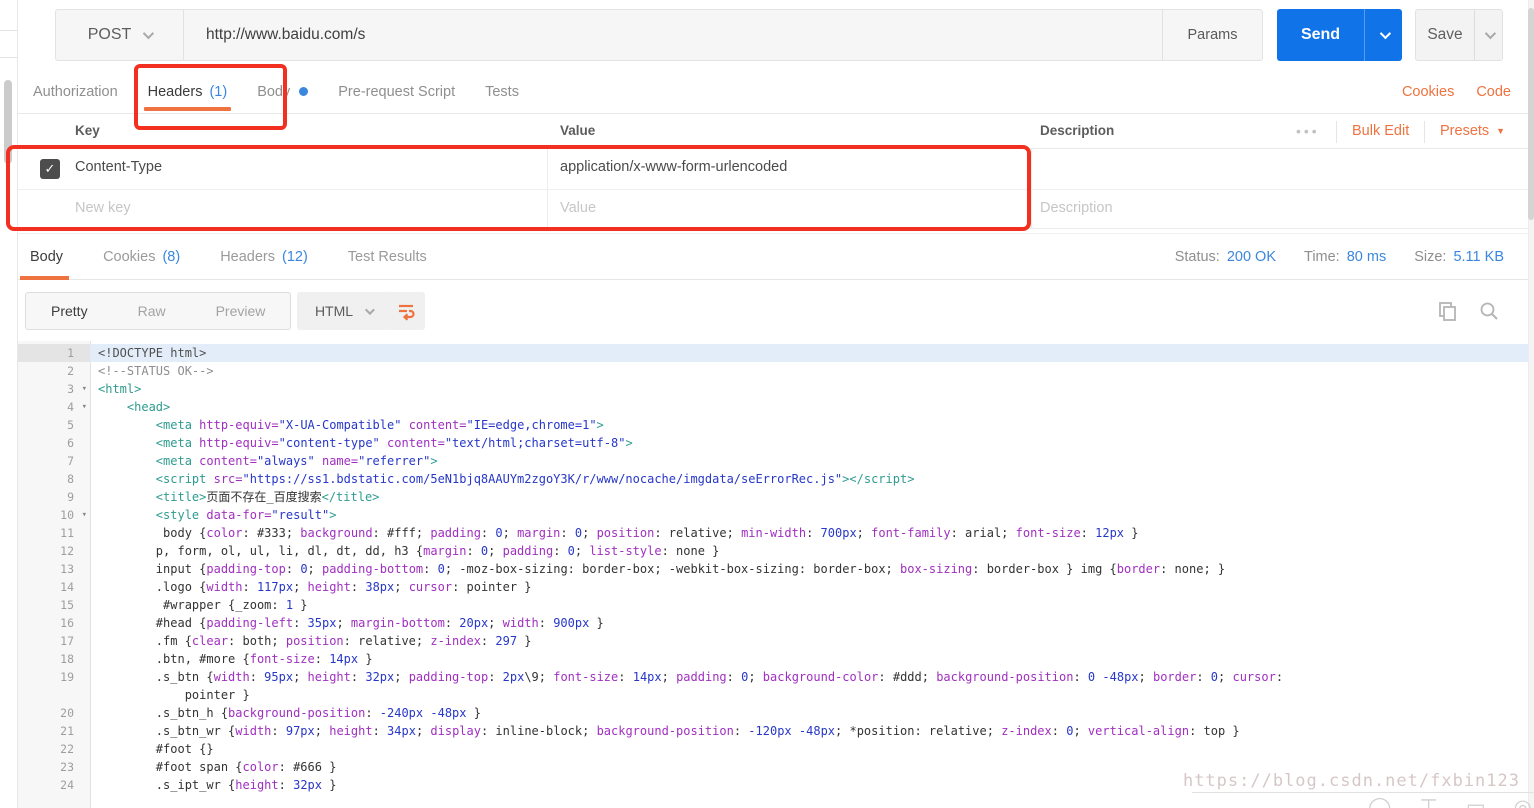  Describe the element at coordinates (773, 695) in the screenshot. I see `code-line: pointer }` at that location.